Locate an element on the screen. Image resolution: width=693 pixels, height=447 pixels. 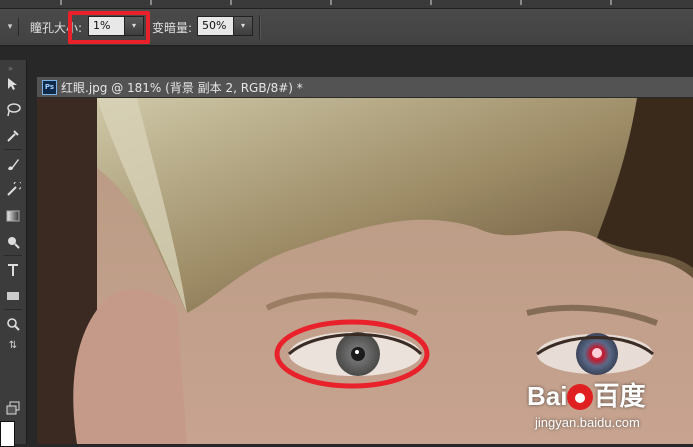
screen-mode-icon is located at coordinates (13, 408).